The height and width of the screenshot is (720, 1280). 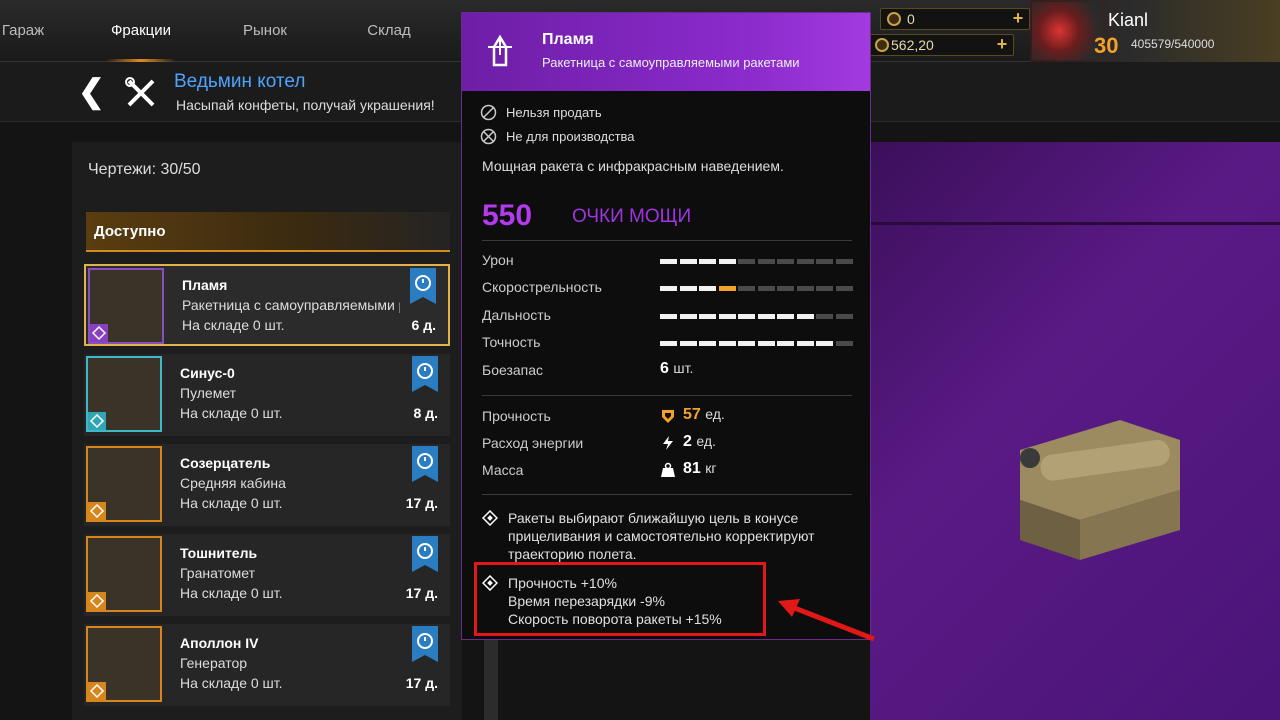 I want to click on currency-value: 562,20, so click(x=912, y=45).